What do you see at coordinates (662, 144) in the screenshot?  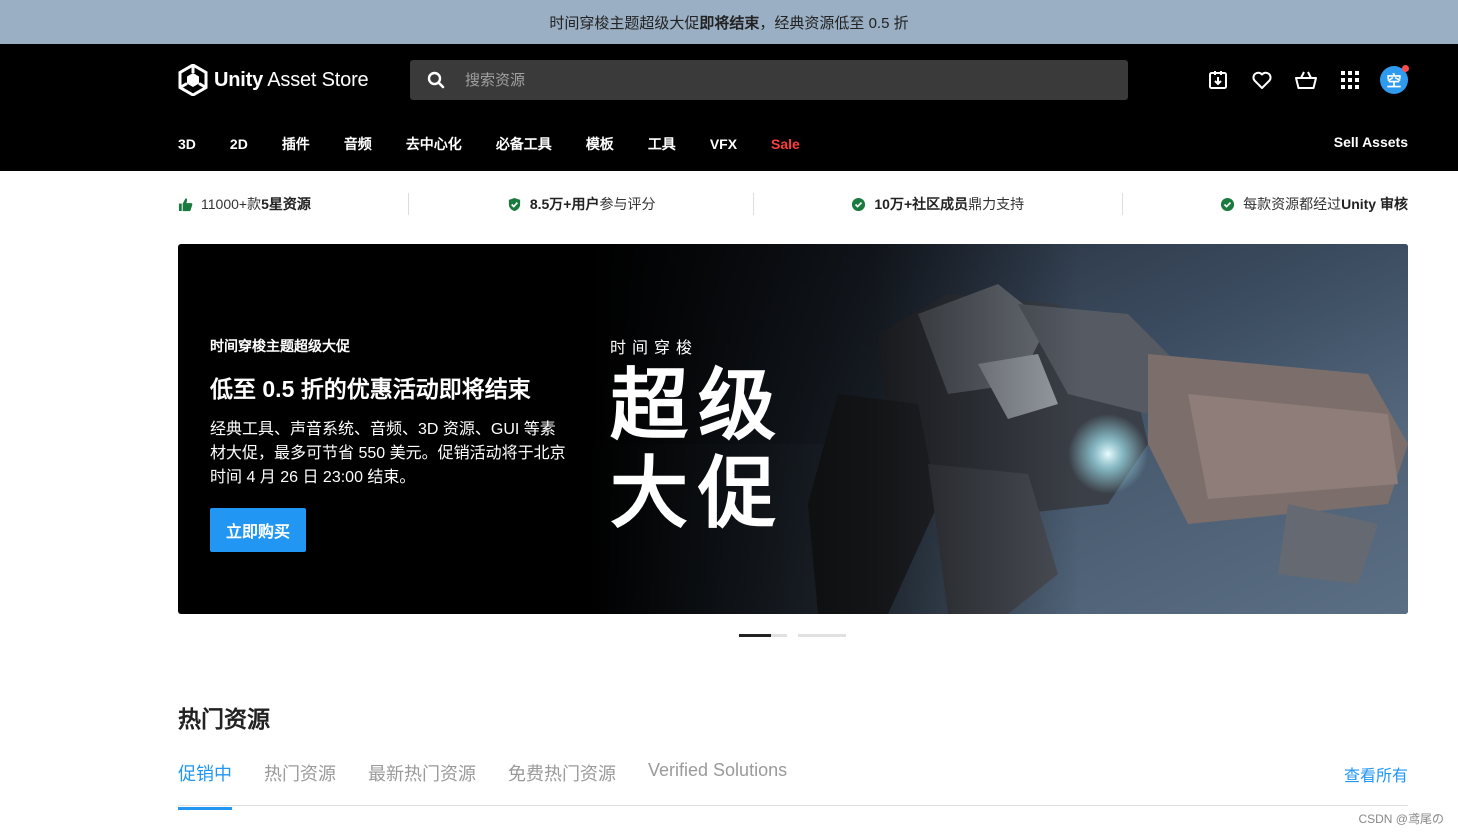 I see `nav-item-tools: 工具` at bounding box center [662, 144].